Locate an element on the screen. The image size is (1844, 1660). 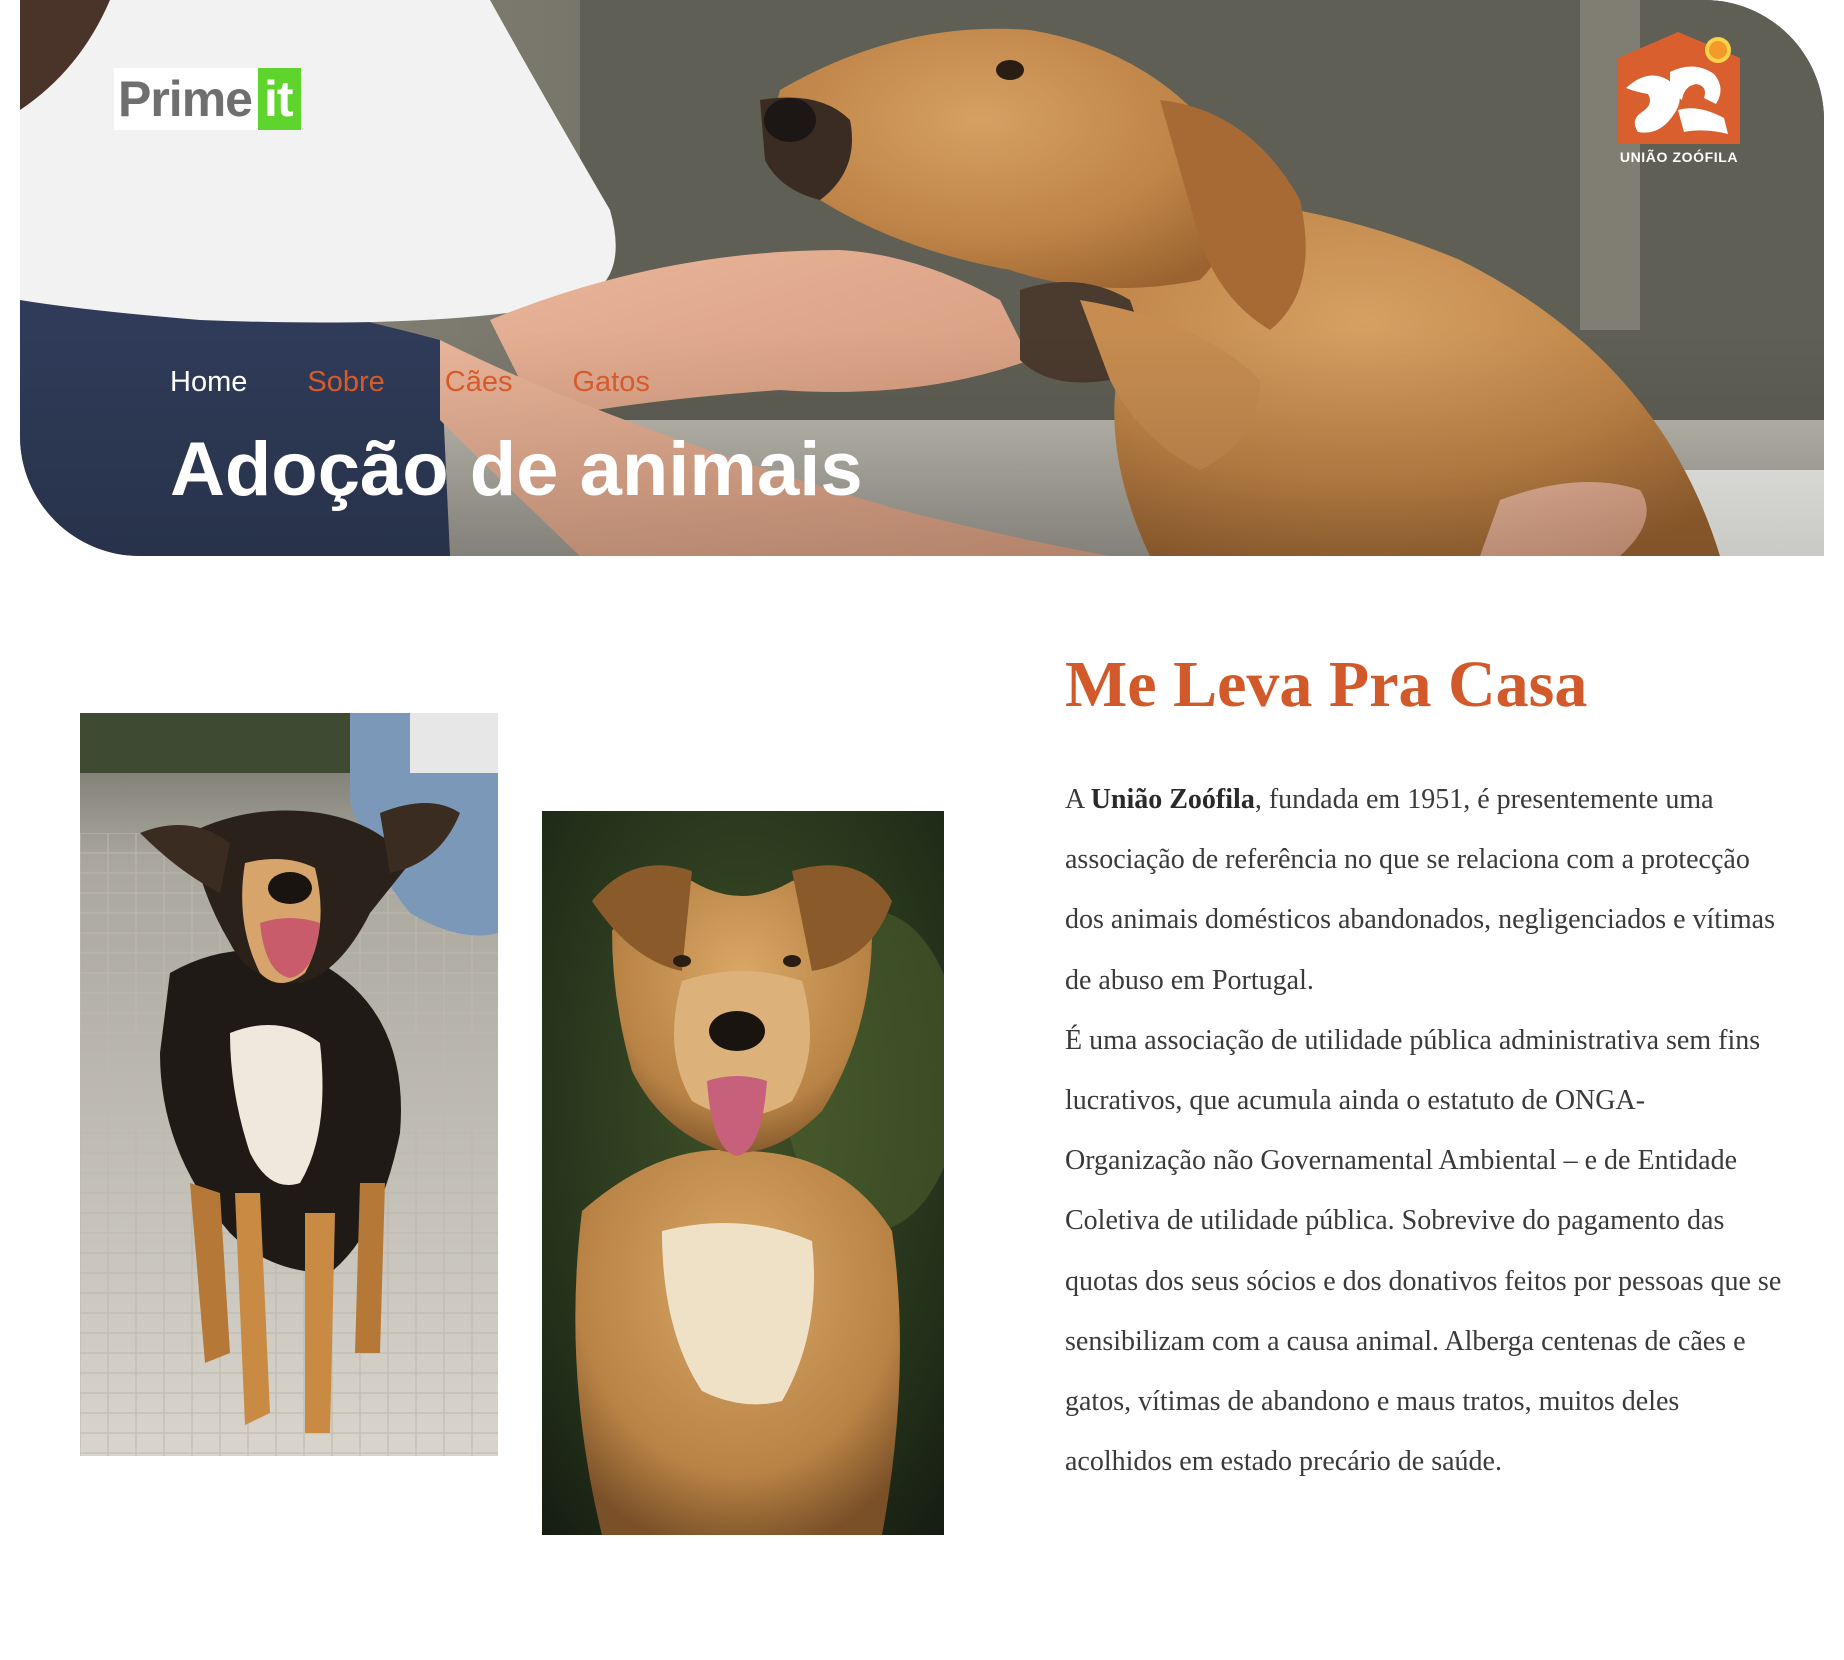
dog-photo-walking is located at coordinates (289, 1084).